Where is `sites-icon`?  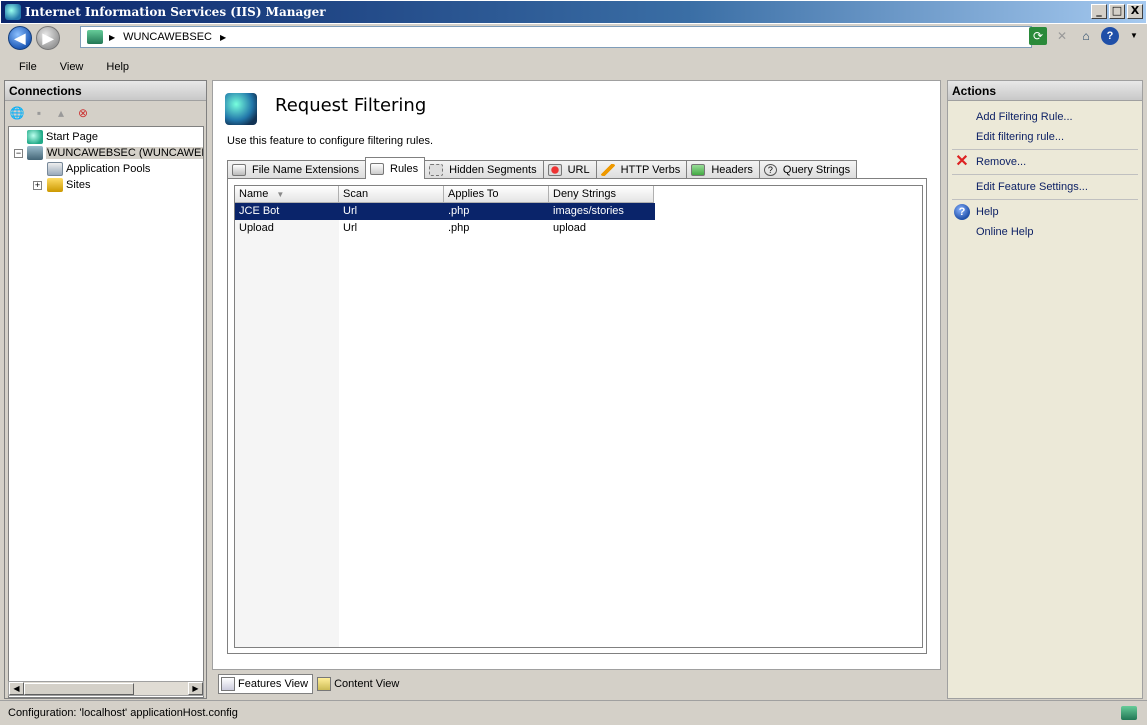
sites-icon is located at coordinates (55, 185).